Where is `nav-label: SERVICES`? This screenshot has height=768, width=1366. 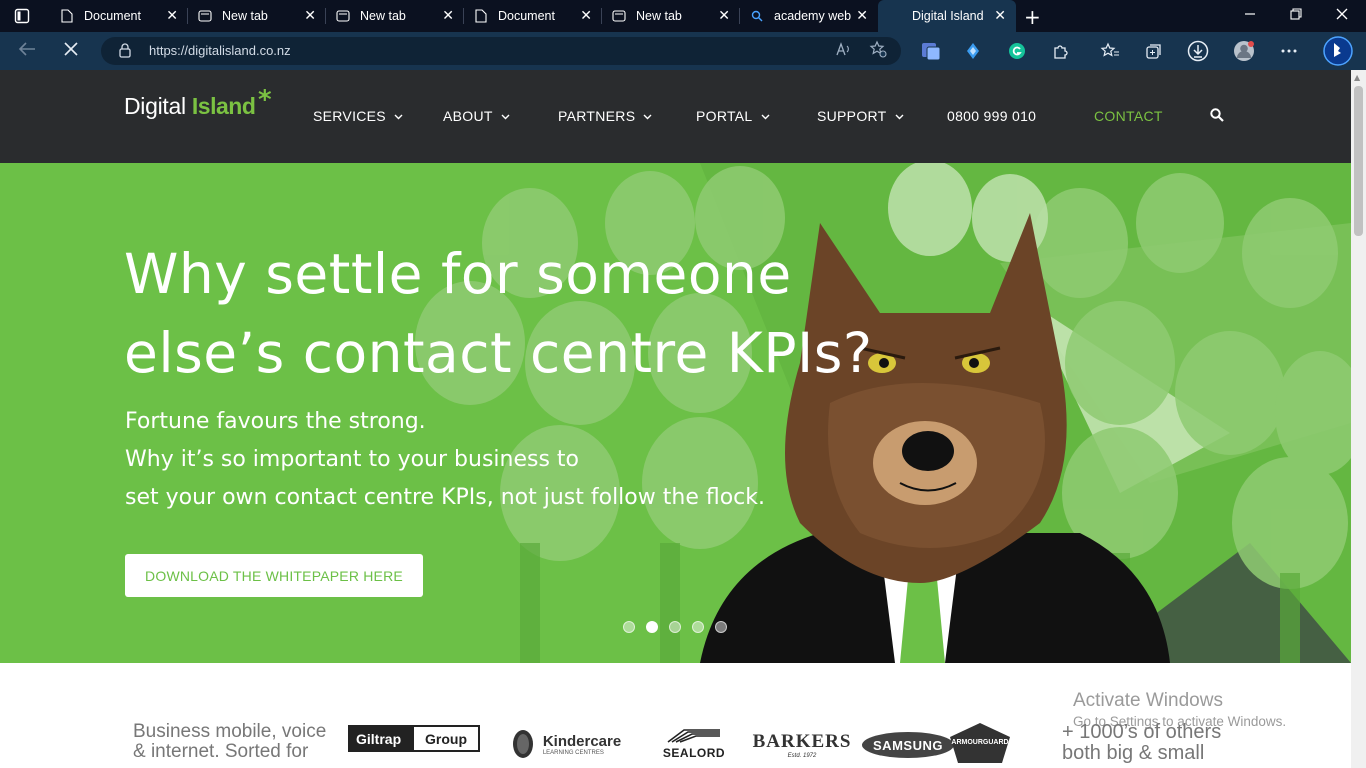
nav-label: SERVICES is located at coordinates (349, 116).